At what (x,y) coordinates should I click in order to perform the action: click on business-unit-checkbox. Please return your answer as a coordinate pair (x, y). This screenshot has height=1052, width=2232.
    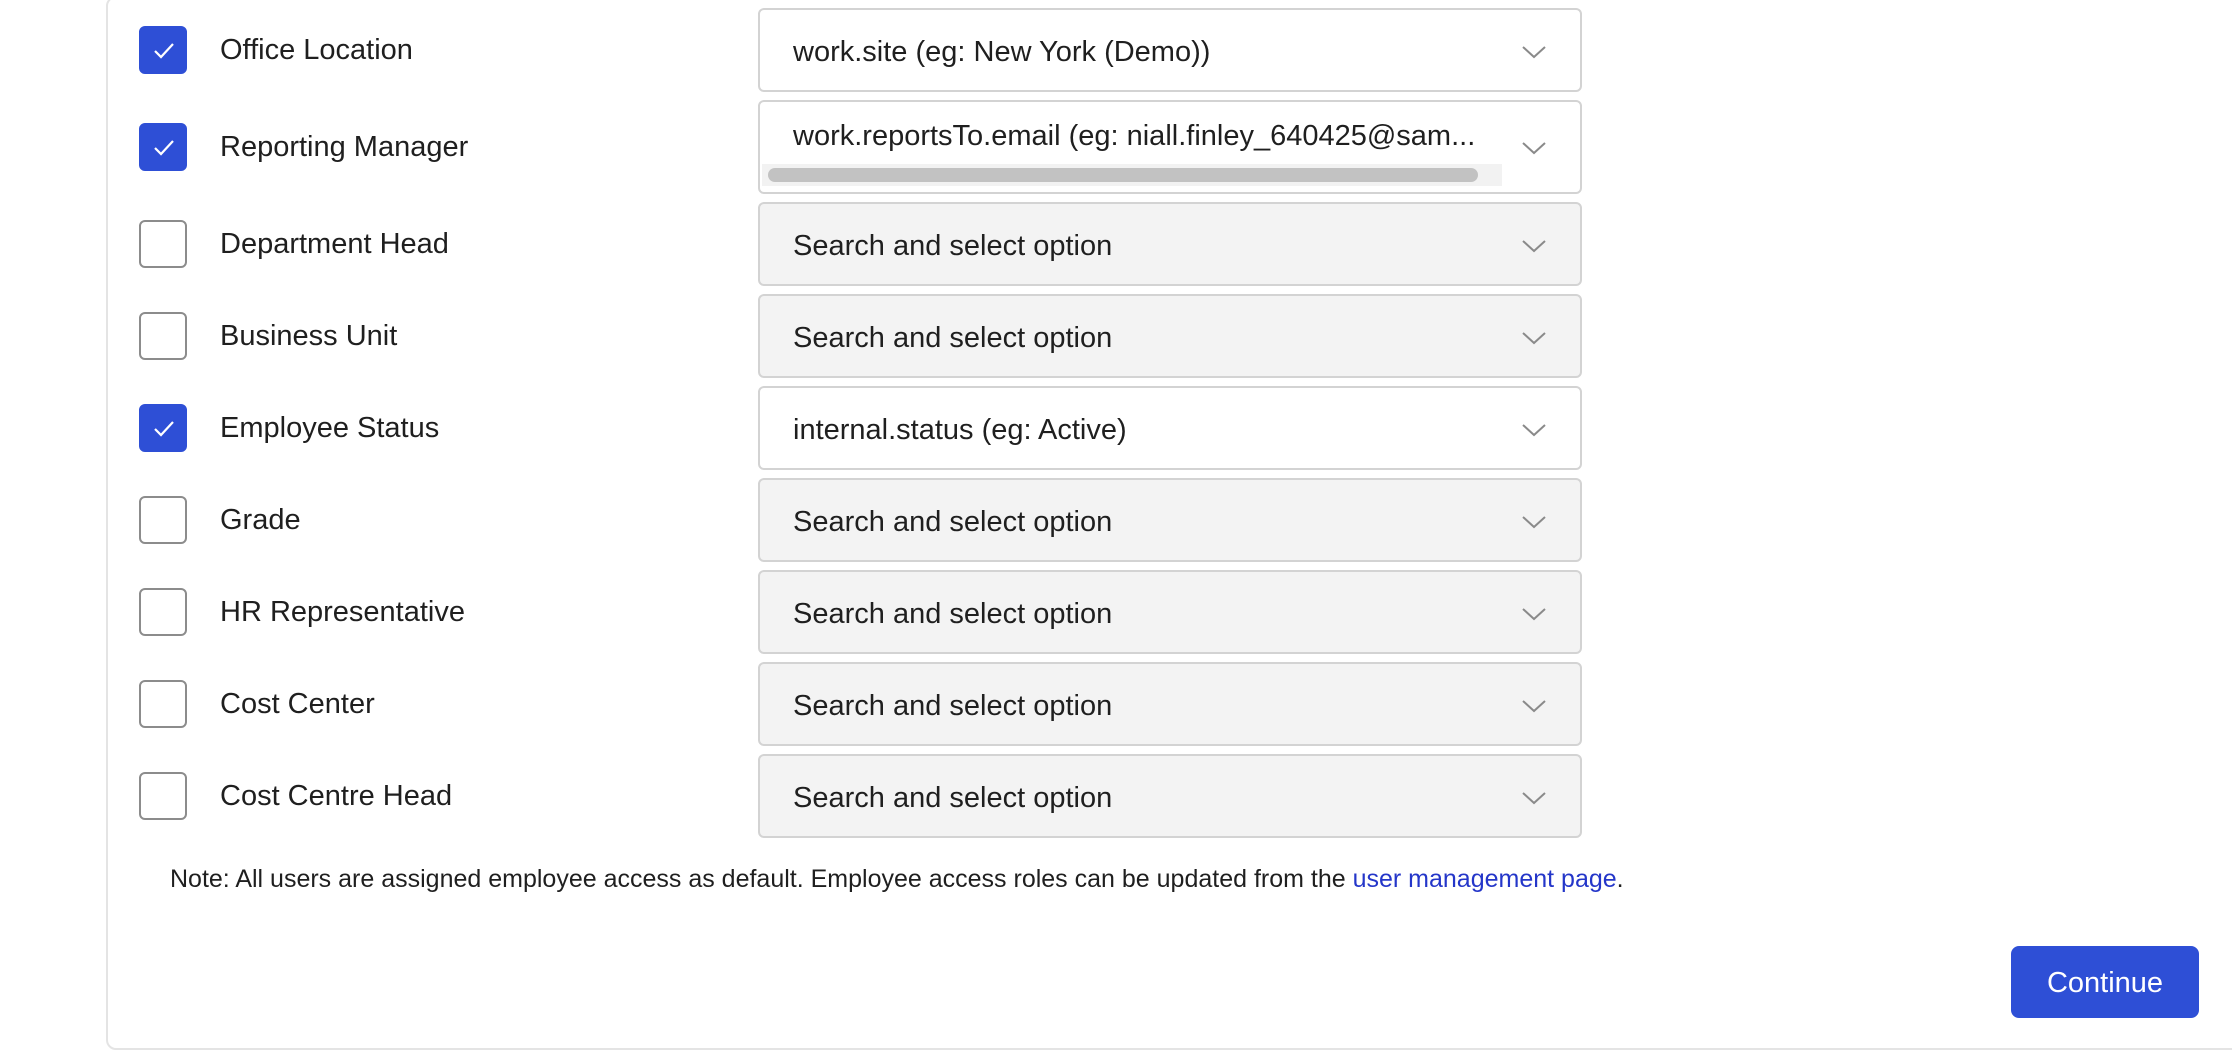
    Looking at the image, I should click on (163, 336).